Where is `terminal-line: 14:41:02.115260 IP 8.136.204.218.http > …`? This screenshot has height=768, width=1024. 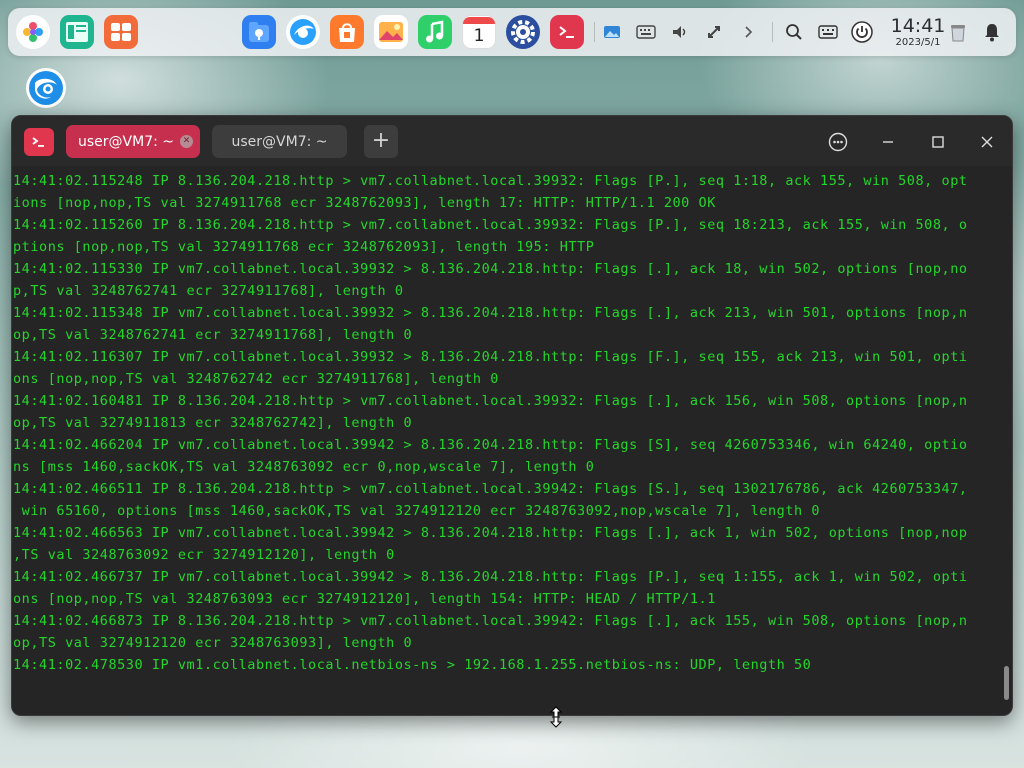 terminal-line: 14:41:02.115260 IP 8.136.204.218.http > … is located at coordinates (490, 225).